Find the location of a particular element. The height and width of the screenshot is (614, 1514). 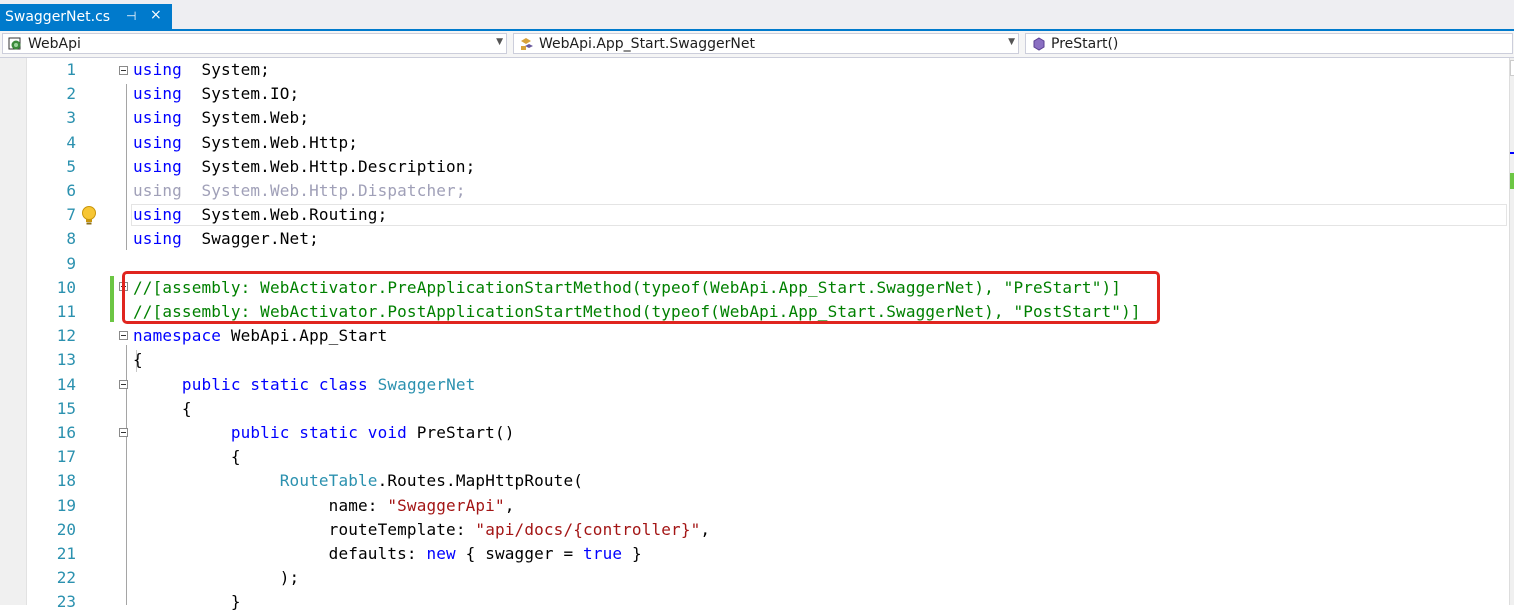

project-label: WebApi is located at coordinates (54, 43).